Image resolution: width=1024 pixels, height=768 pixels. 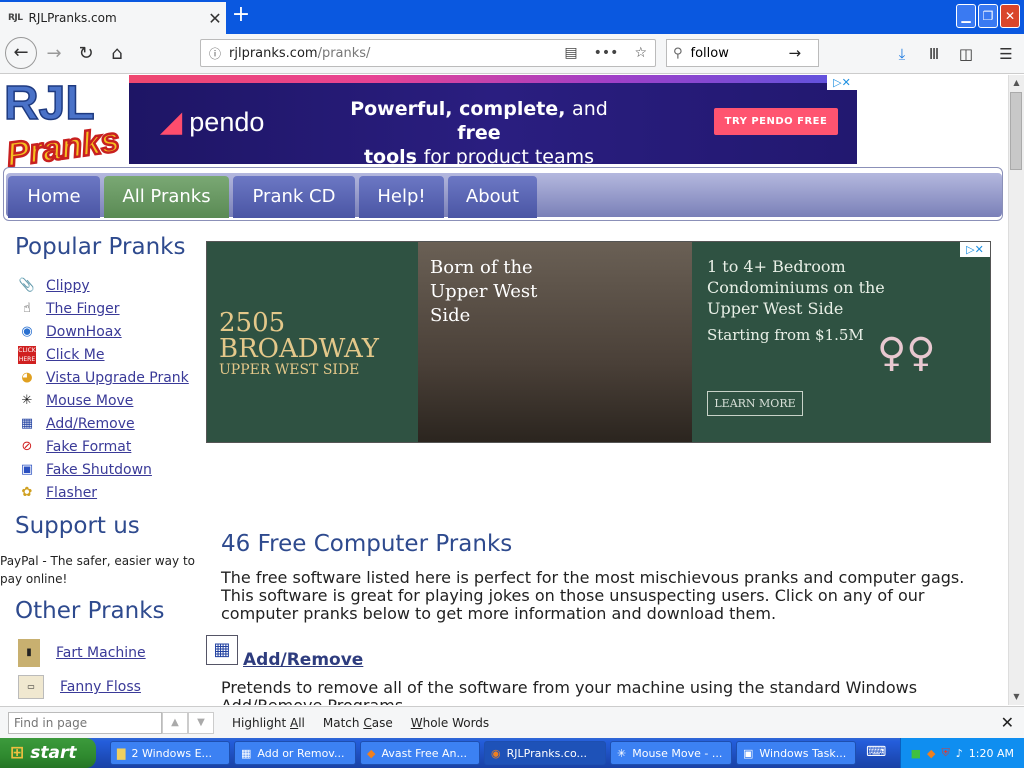 What do you see at coordinates (27, 492) in the screenshot?
I see `flasher-icon: ✿` at bounding box center [27, 492].